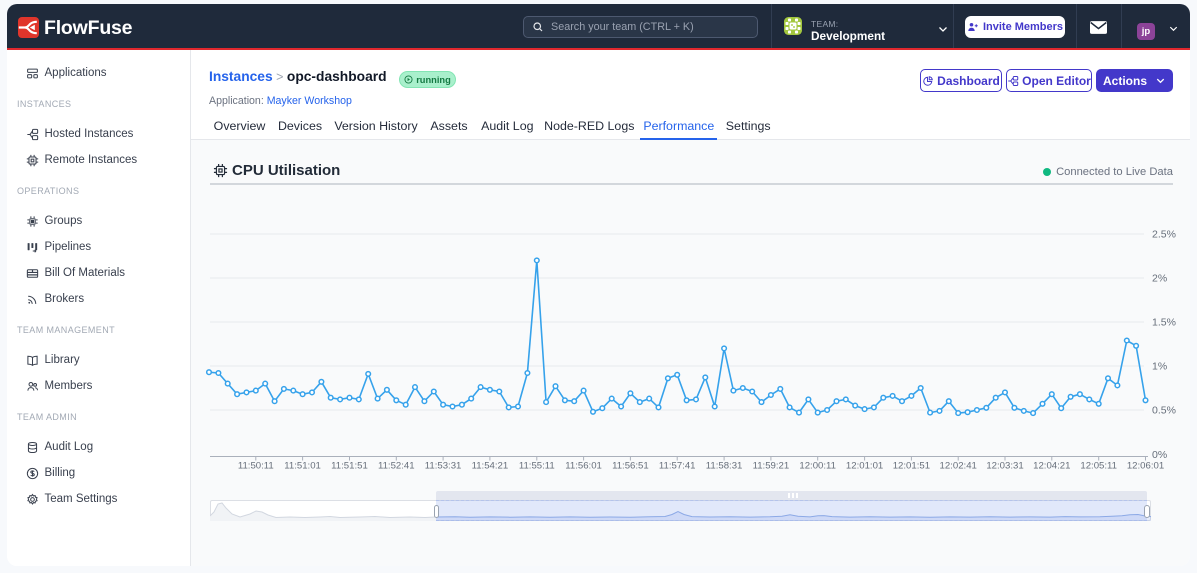 Image resolution: width=1197 pixels, height=573 pixels. I want to click on svg-text: 11:55:11, so click(537, 466).